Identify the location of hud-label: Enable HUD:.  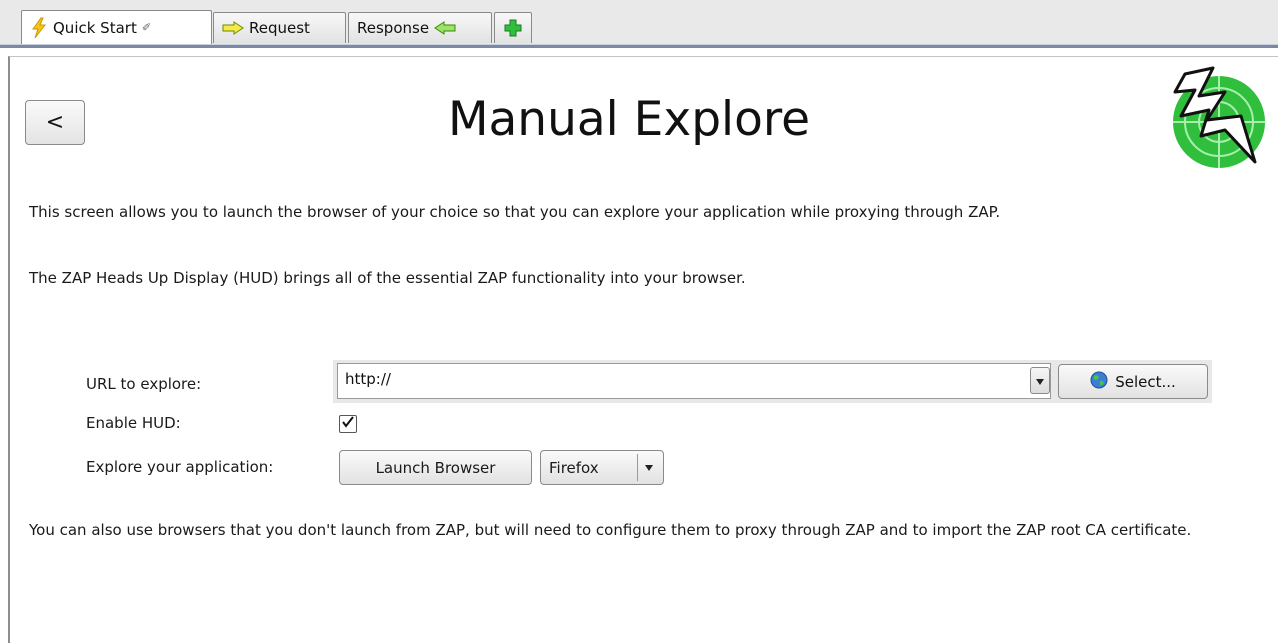
(133, 423).